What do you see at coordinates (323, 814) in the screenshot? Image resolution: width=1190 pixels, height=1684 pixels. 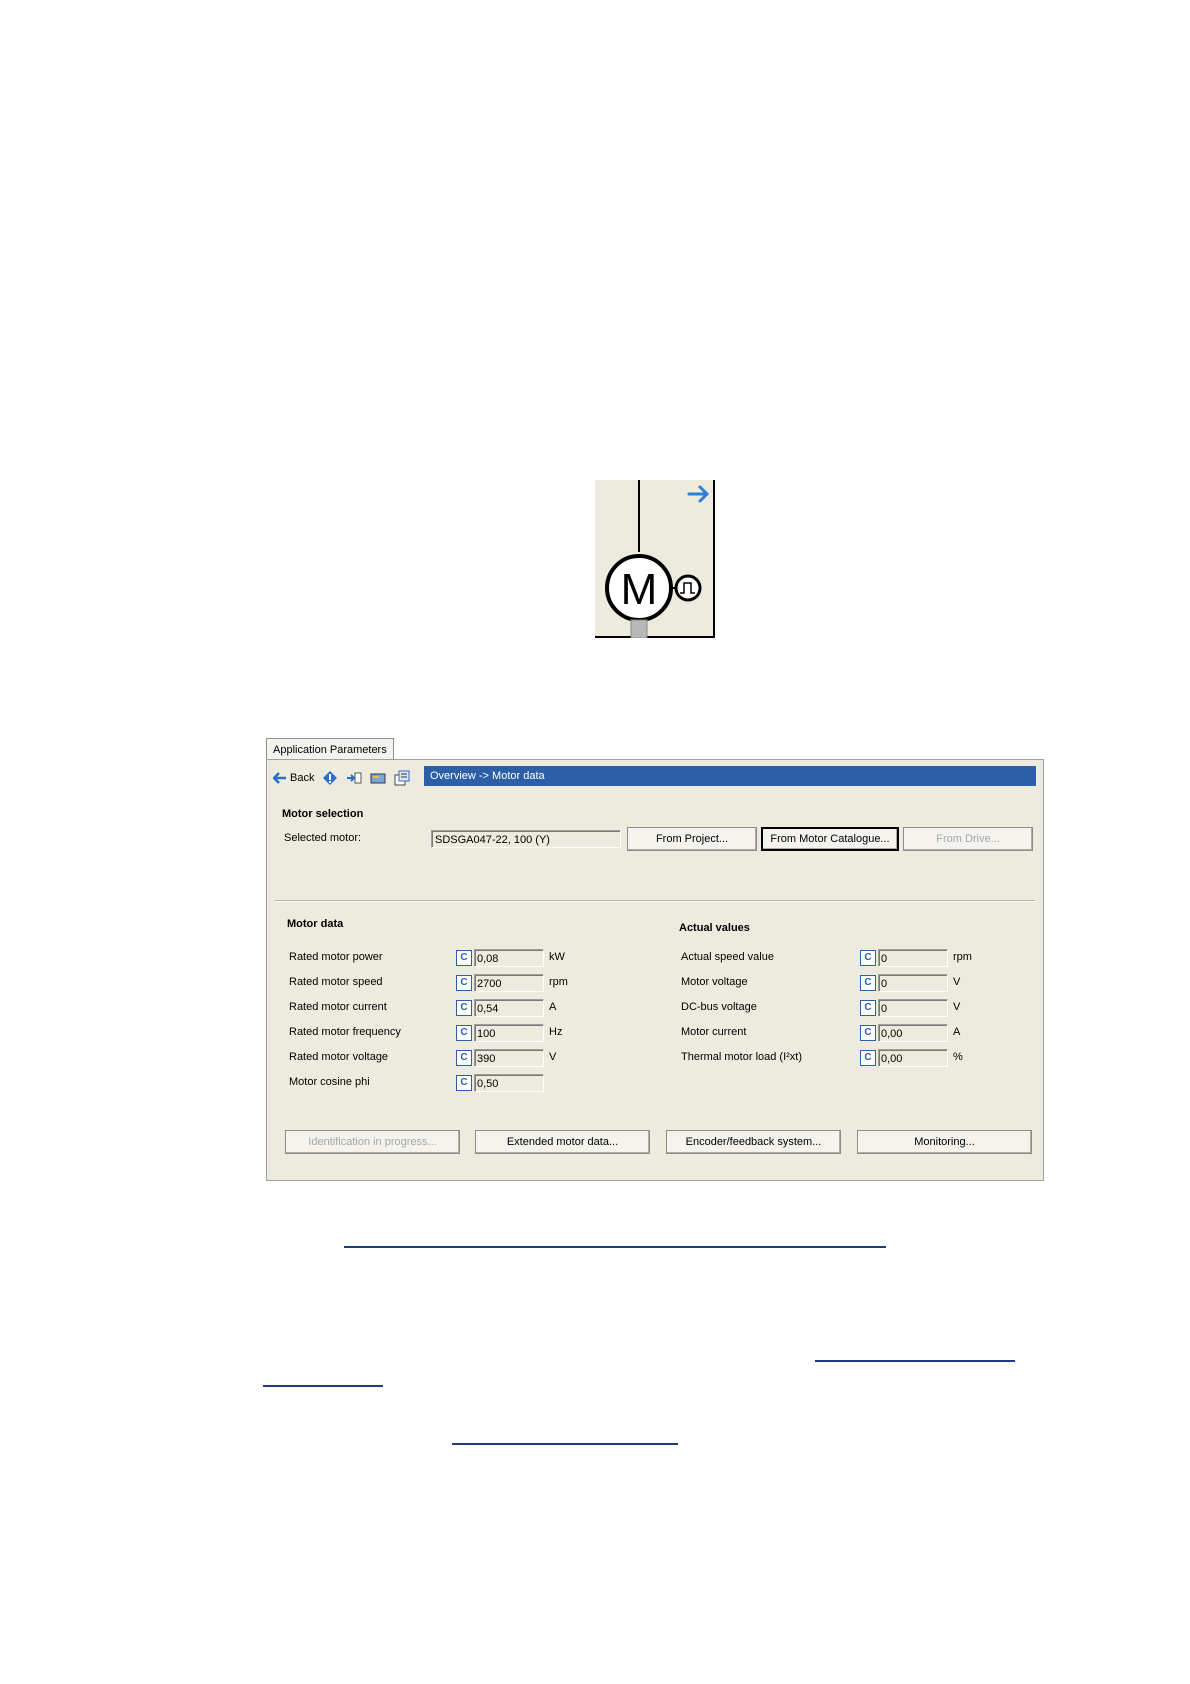 I see `motor-selection-heading: Motor selection` at bounding box center [323, 814].